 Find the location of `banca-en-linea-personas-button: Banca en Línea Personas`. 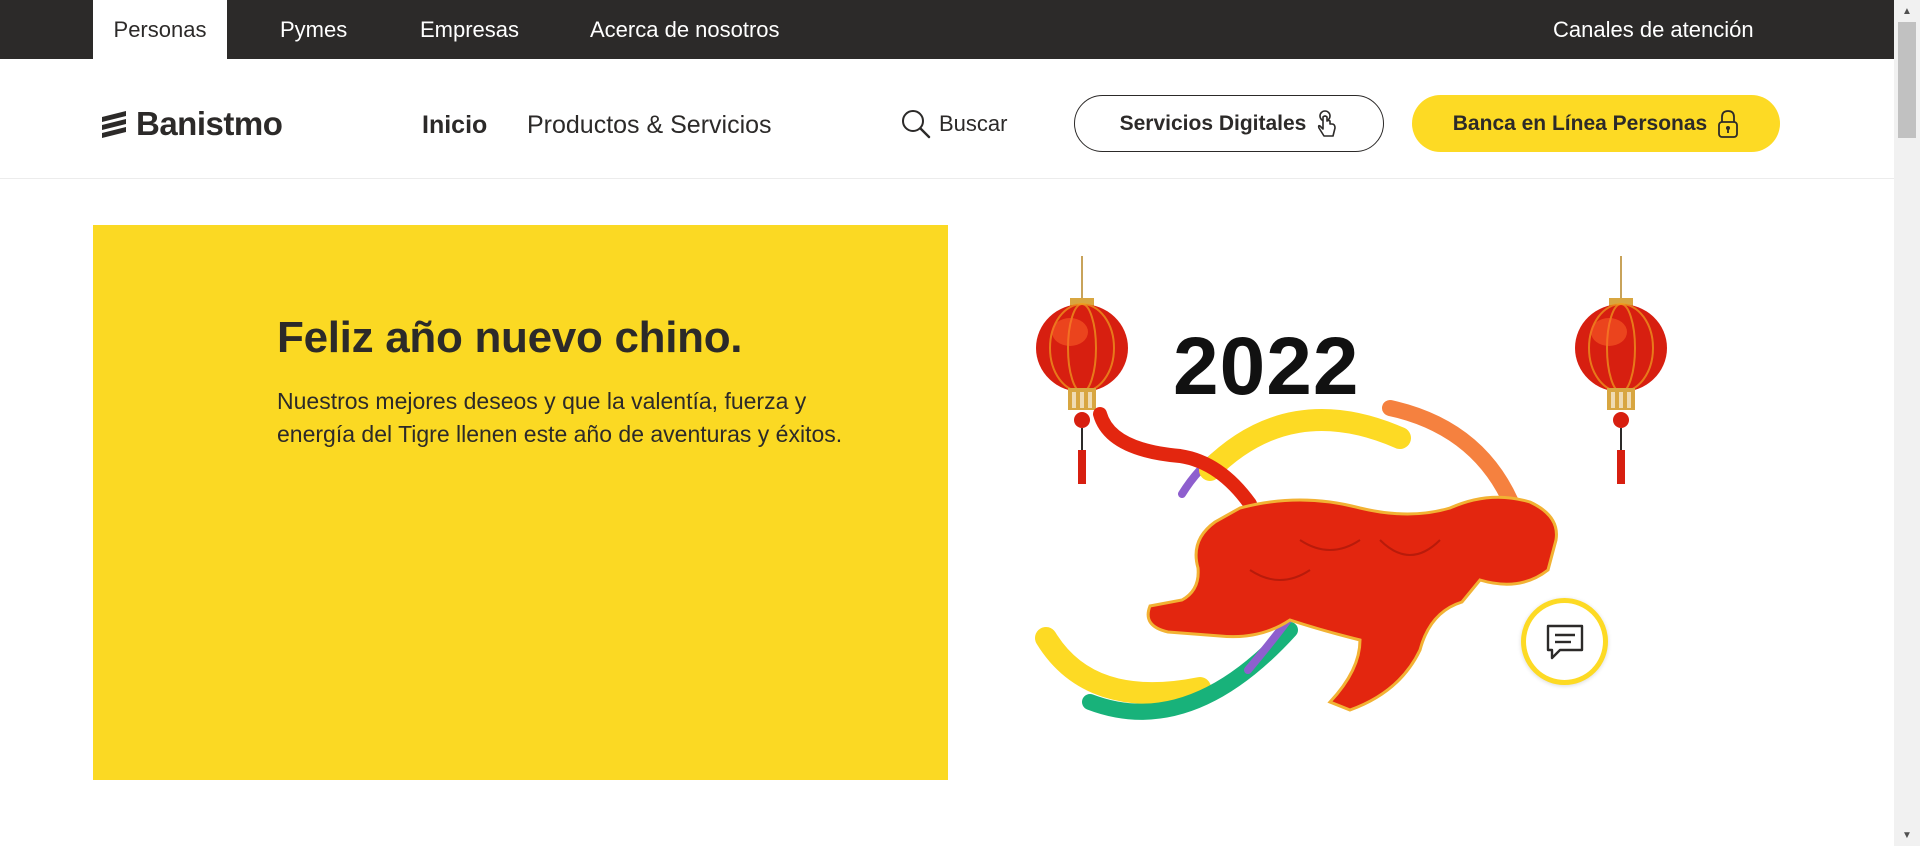

banca-en-linea-personas-button: Banca en Línea Personas is located at coordinates (1596, 123).